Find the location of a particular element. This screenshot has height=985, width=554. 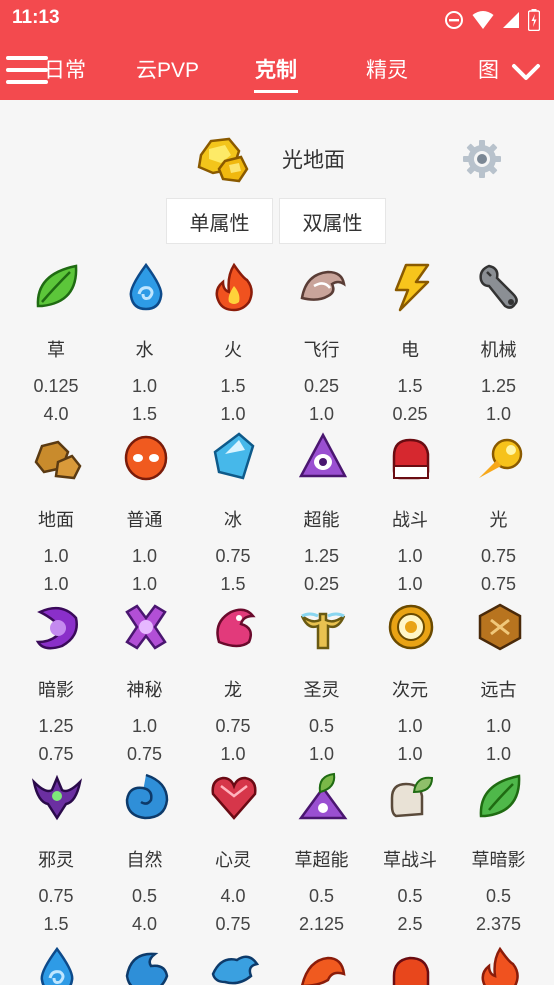

type-cell: 电 1.5 0.25 is located at coordinates (410, 345).